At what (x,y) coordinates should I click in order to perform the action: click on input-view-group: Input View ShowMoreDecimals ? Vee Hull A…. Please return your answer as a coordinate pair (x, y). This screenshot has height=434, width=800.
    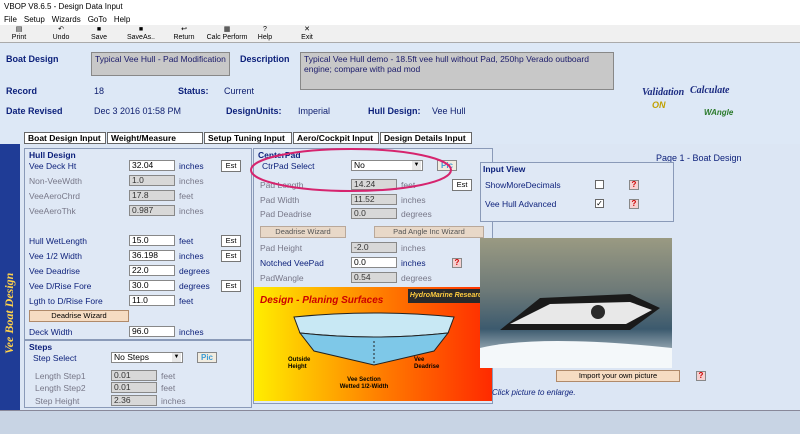
    Looking at the image, I should click on (577, 192).